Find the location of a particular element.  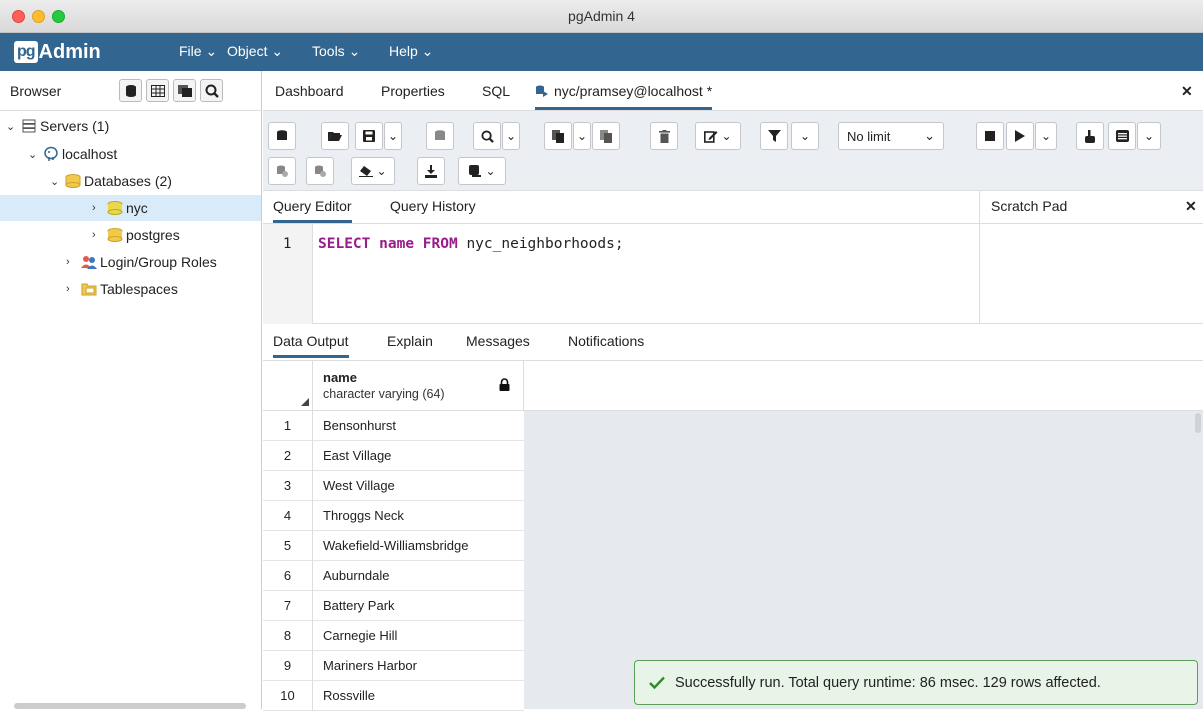

scratch-pad-textarea is located at coordinates (1091, 274).